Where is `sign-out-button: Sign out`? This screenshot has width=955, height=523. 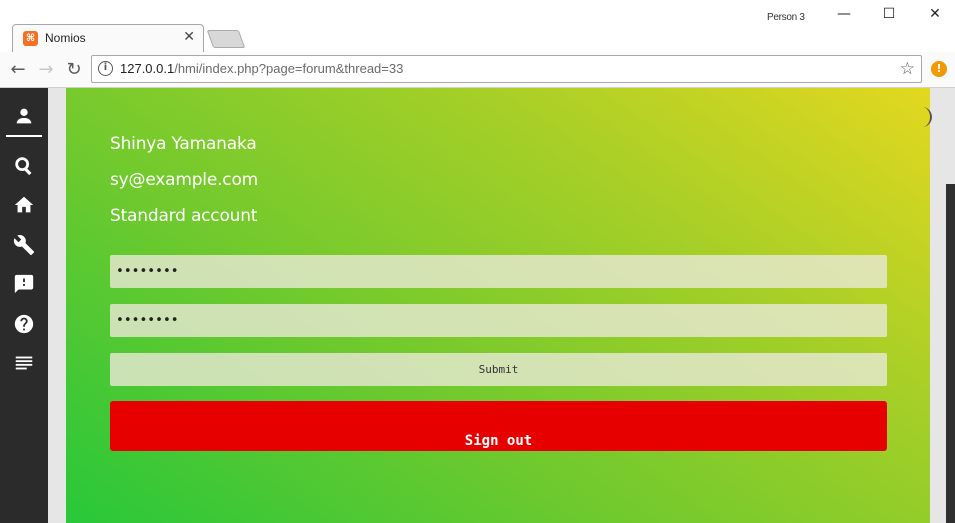 sign-out-button: Sign out is located at coordinates (498, 426).